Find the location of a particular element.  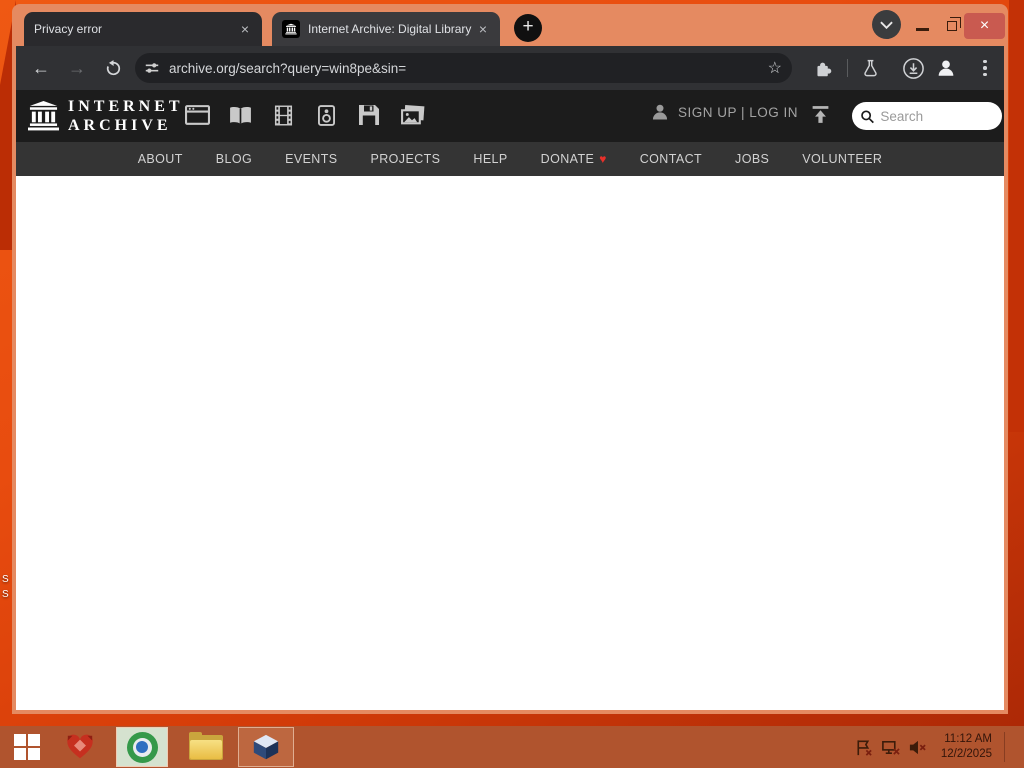

clock-date: 12/2/2025 is located at coordinates (966, 754).